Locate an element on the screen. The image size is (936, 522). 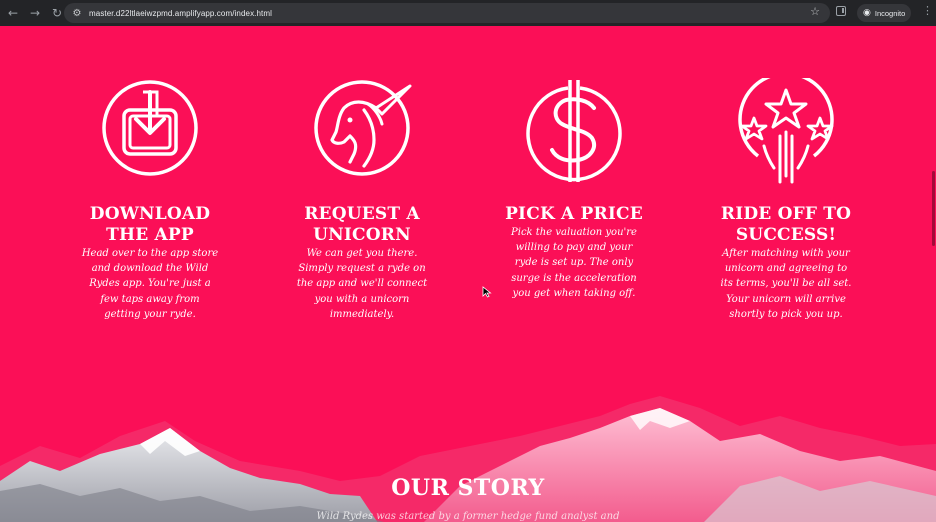
bookmark-star-icon: ☆ is located at coordinates (815, 11).